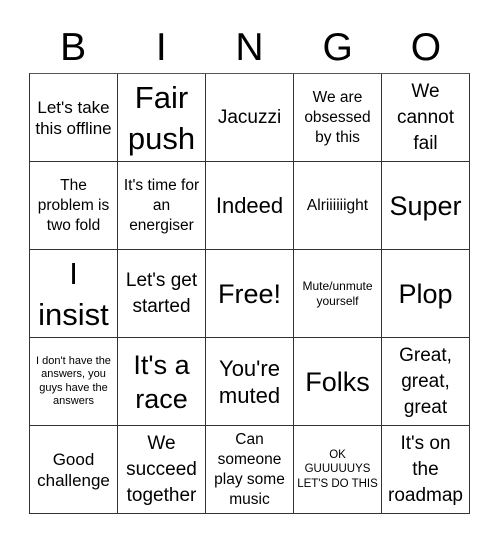 This screenshot has width=500, height=544. I want to click on bingo-cell: Plop, so click(426, 294).